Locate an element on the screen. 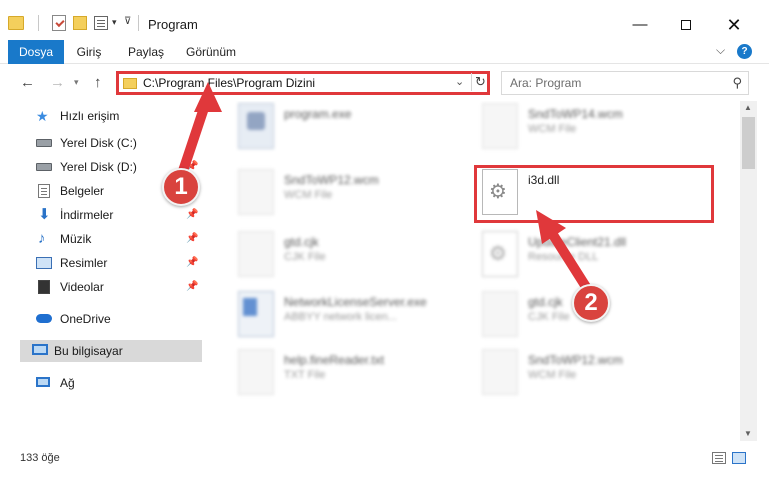  properties-check-icon is located at coordinates (59, 23).